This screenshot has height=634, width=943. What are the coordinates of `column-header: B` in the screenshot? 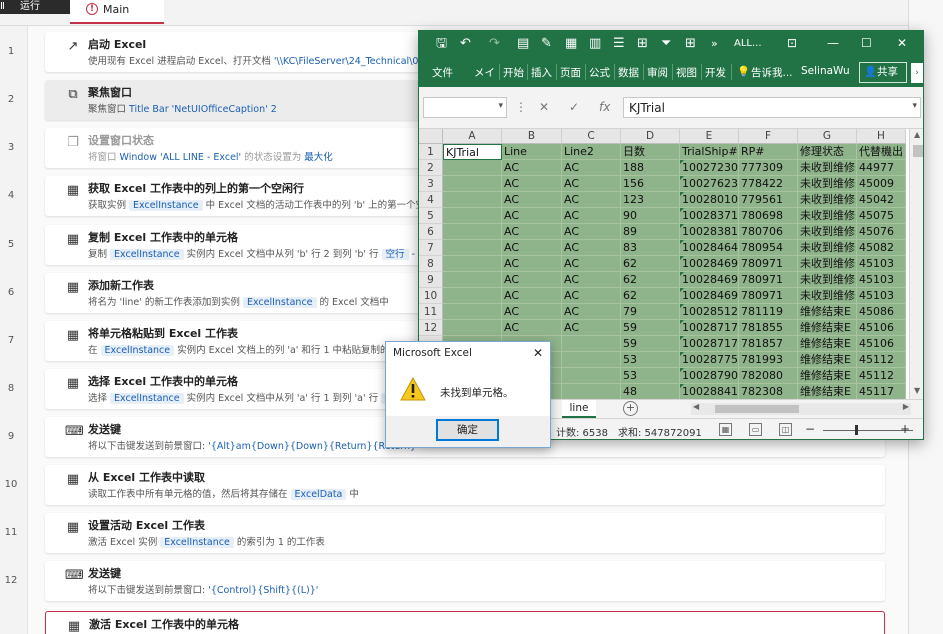 It's located at (532, 136).